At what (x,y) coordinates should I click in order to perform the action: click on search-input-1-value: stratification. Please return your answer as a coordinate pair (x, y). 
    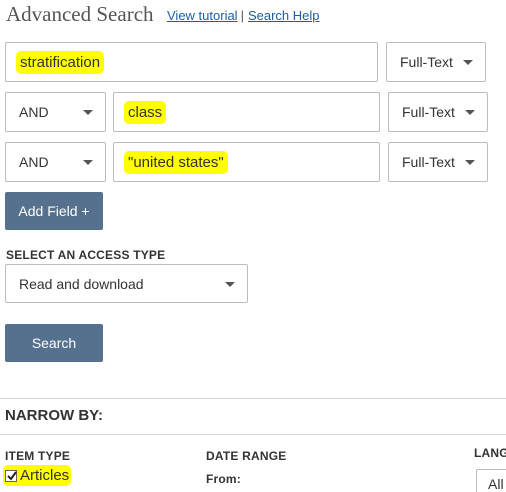
    Looking at the image, I should click on (60, 62).